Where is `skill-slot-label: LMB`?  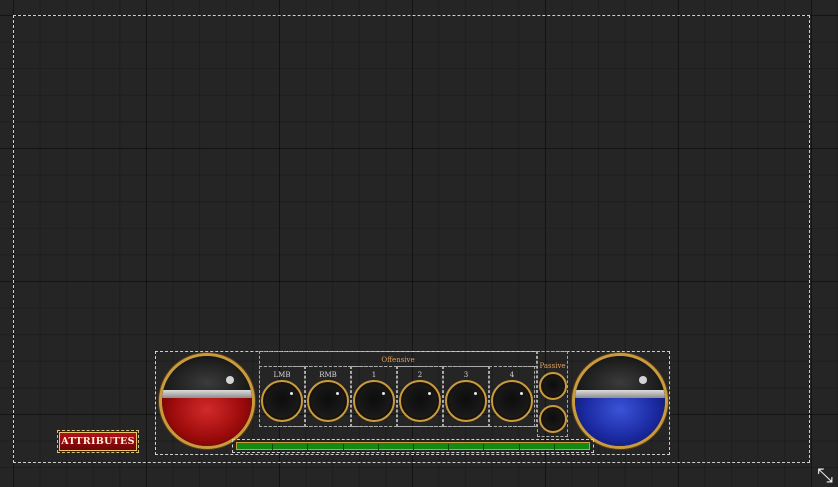 skill-slot-label: LMB is located at coordinates (282, 375).